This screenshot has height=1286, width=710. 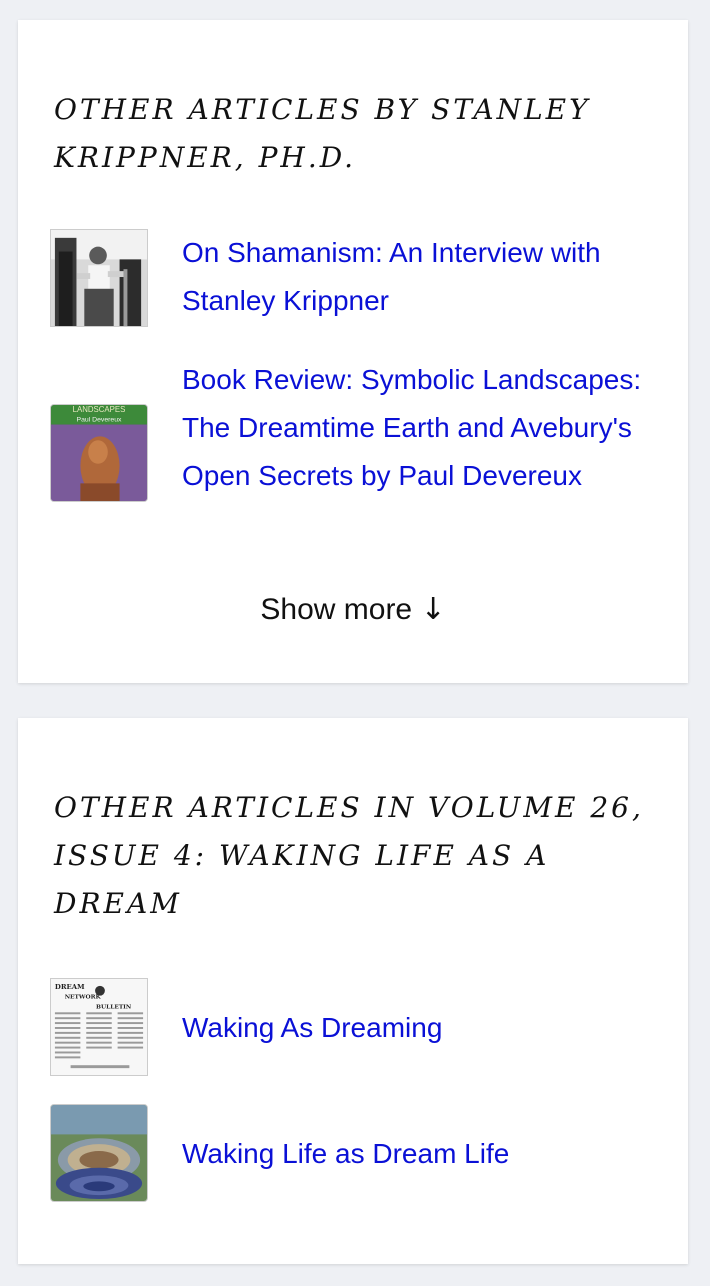 I want to click on newsletter-scan-image: DREAM NETWORK BULLETIN, so click(x=99, y=1027).